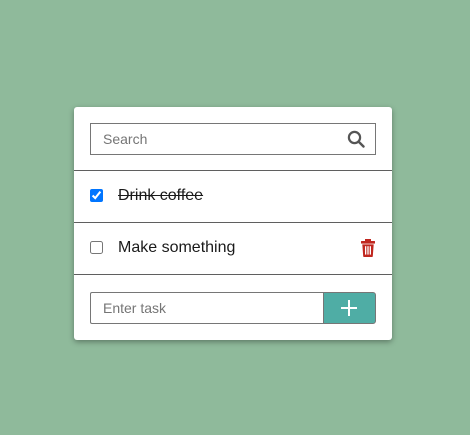 Image resolution: width=470 pixels, height=435 pixels. I want to click on search-row, so click(233, 139).